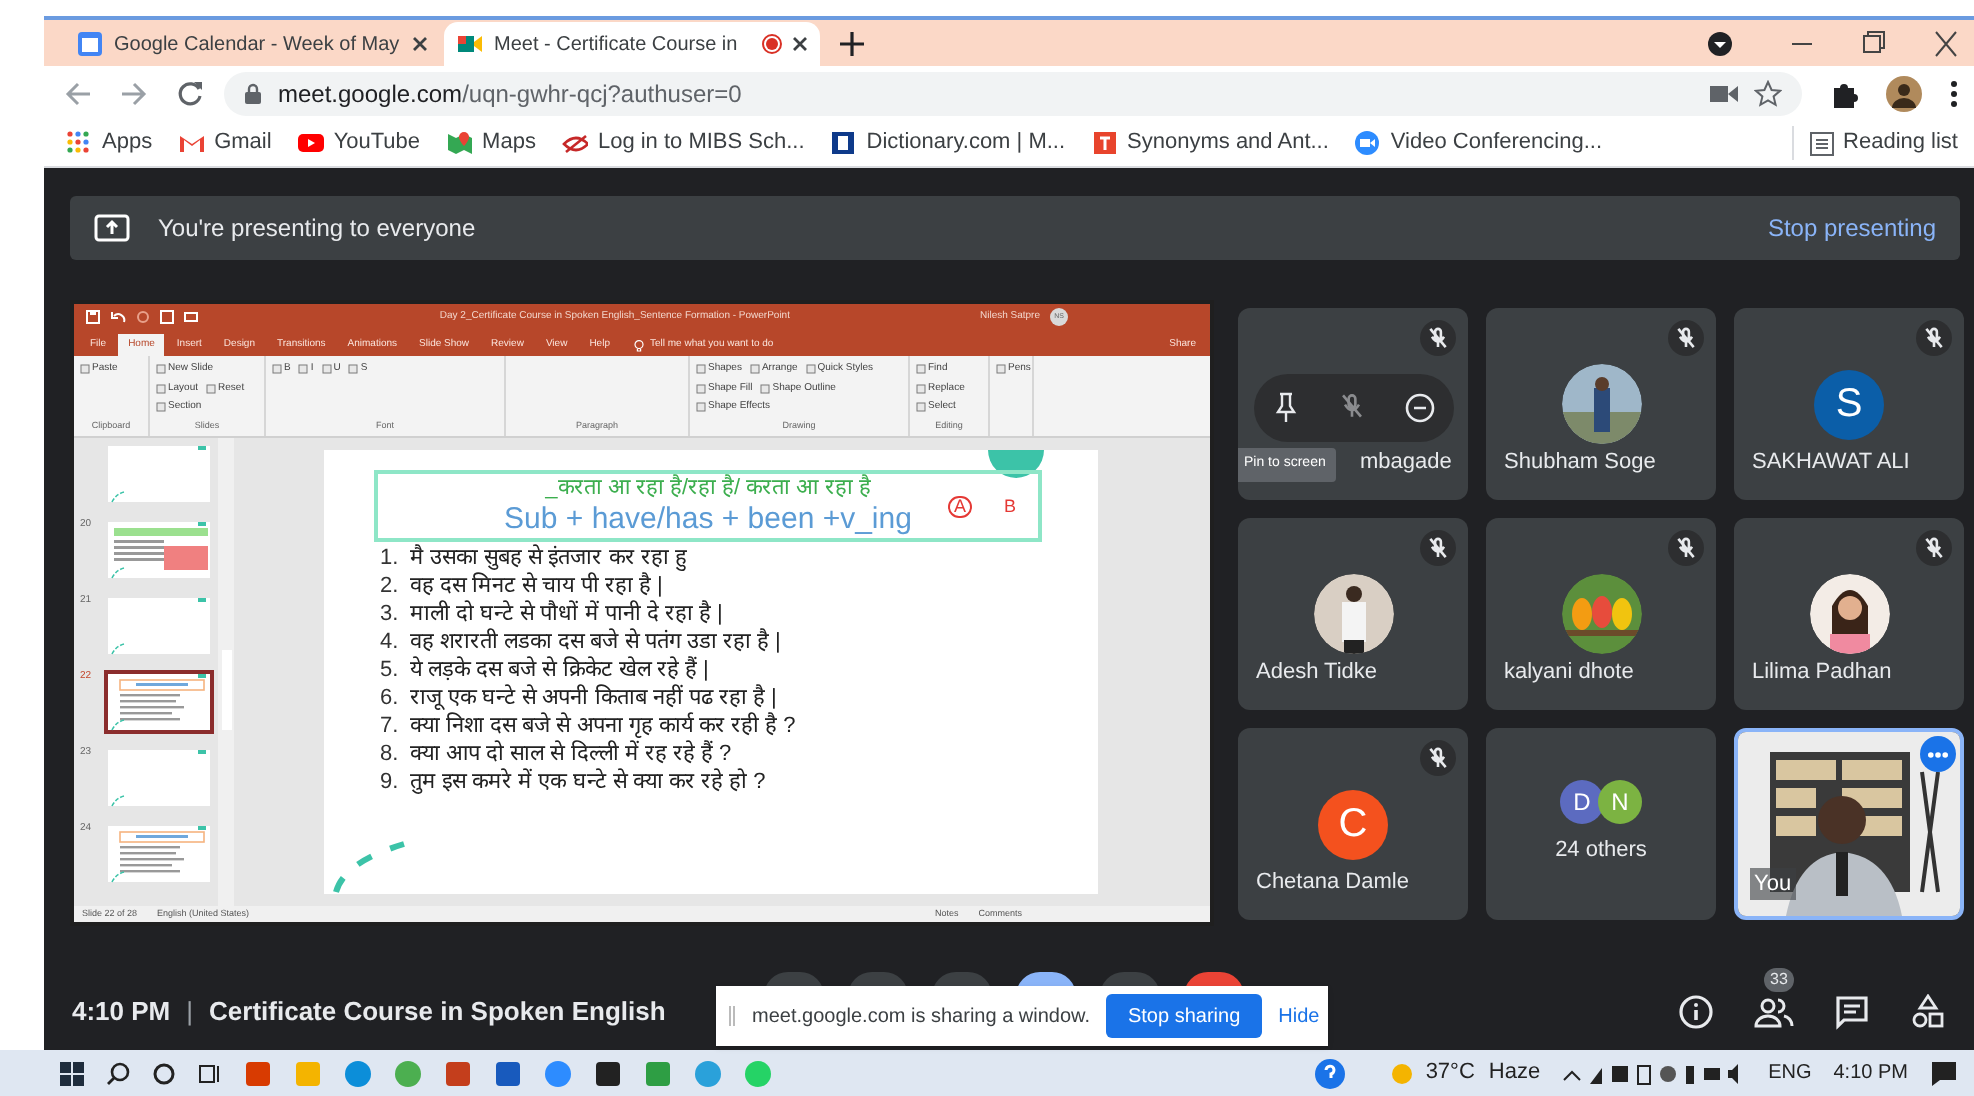 The image size is (1974, 1096). I want to click on slide-thumbnail, so click(159, 702).